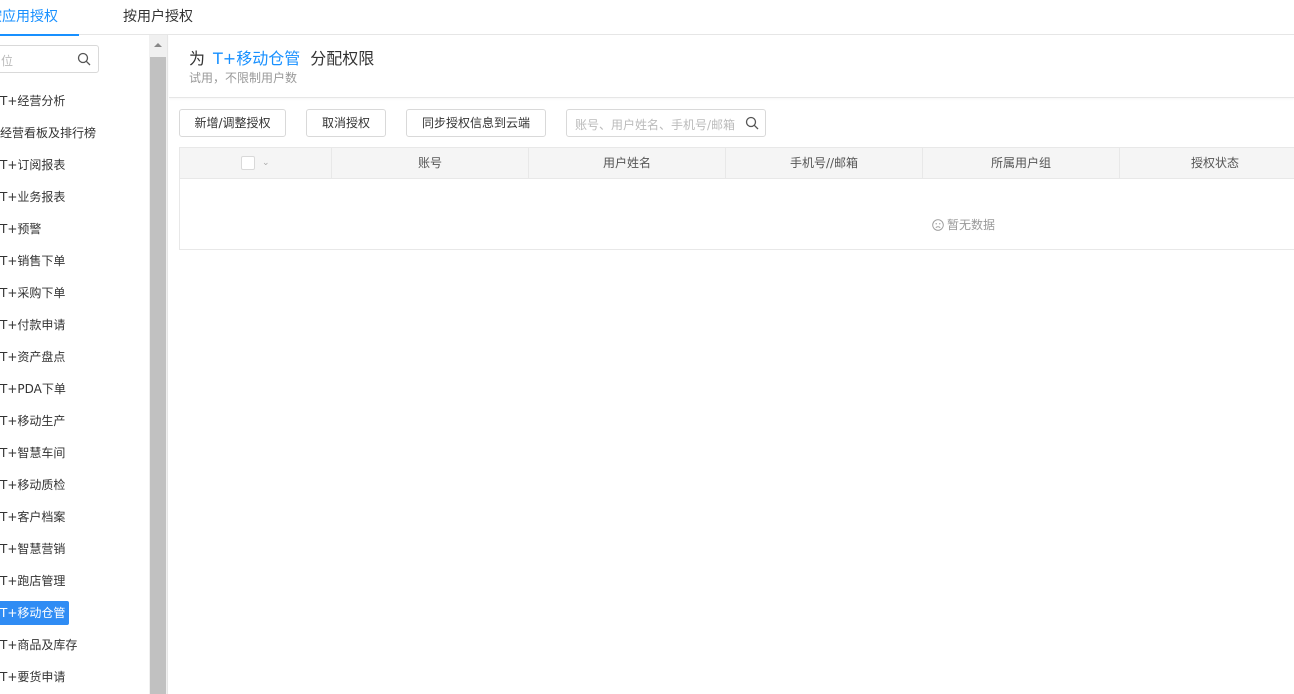 The image size is (1294, 694). Describe the element at coordinates (158, 45) in the screenshot. I see `scroll-up-arrow` at that location.